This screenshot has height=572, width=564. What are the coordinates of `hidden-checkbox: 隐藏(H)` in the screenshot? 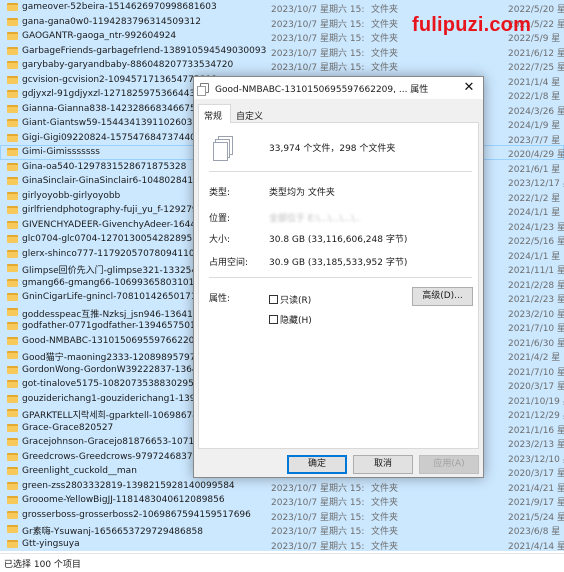 It's located at (290, 319).